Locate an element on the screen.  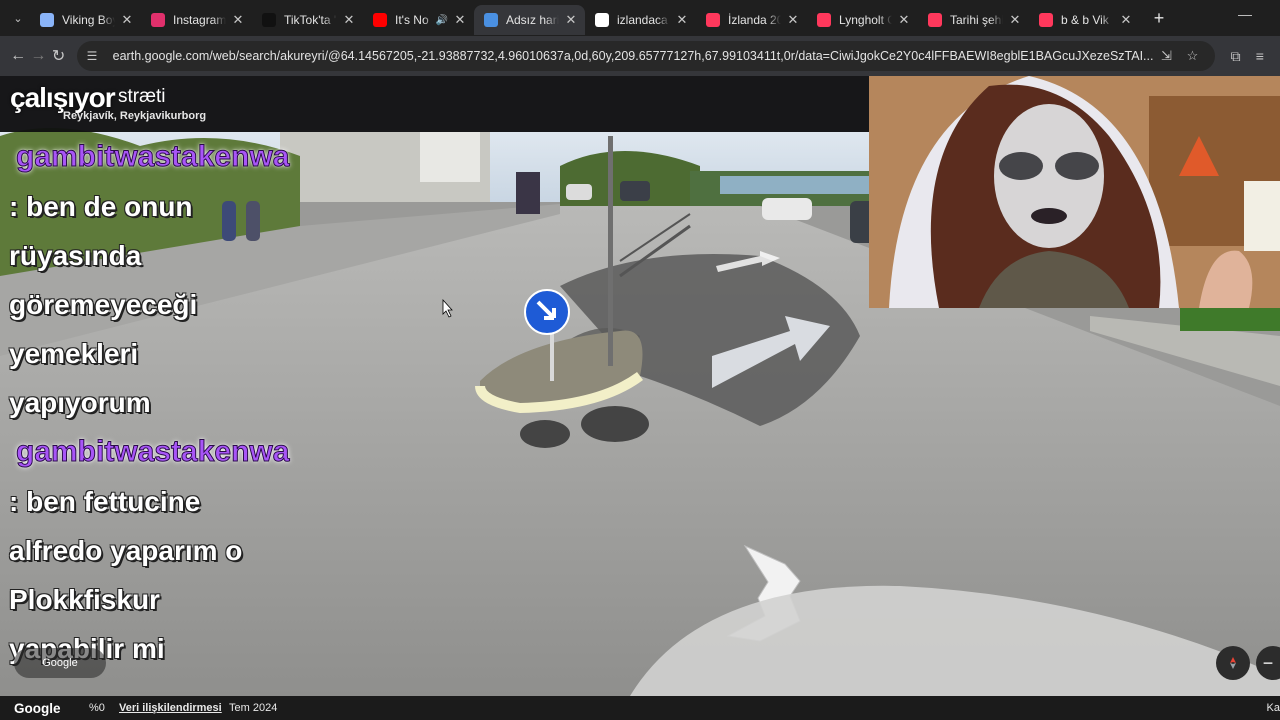
reload-button: ↻ is located at coordinates (58, 56).